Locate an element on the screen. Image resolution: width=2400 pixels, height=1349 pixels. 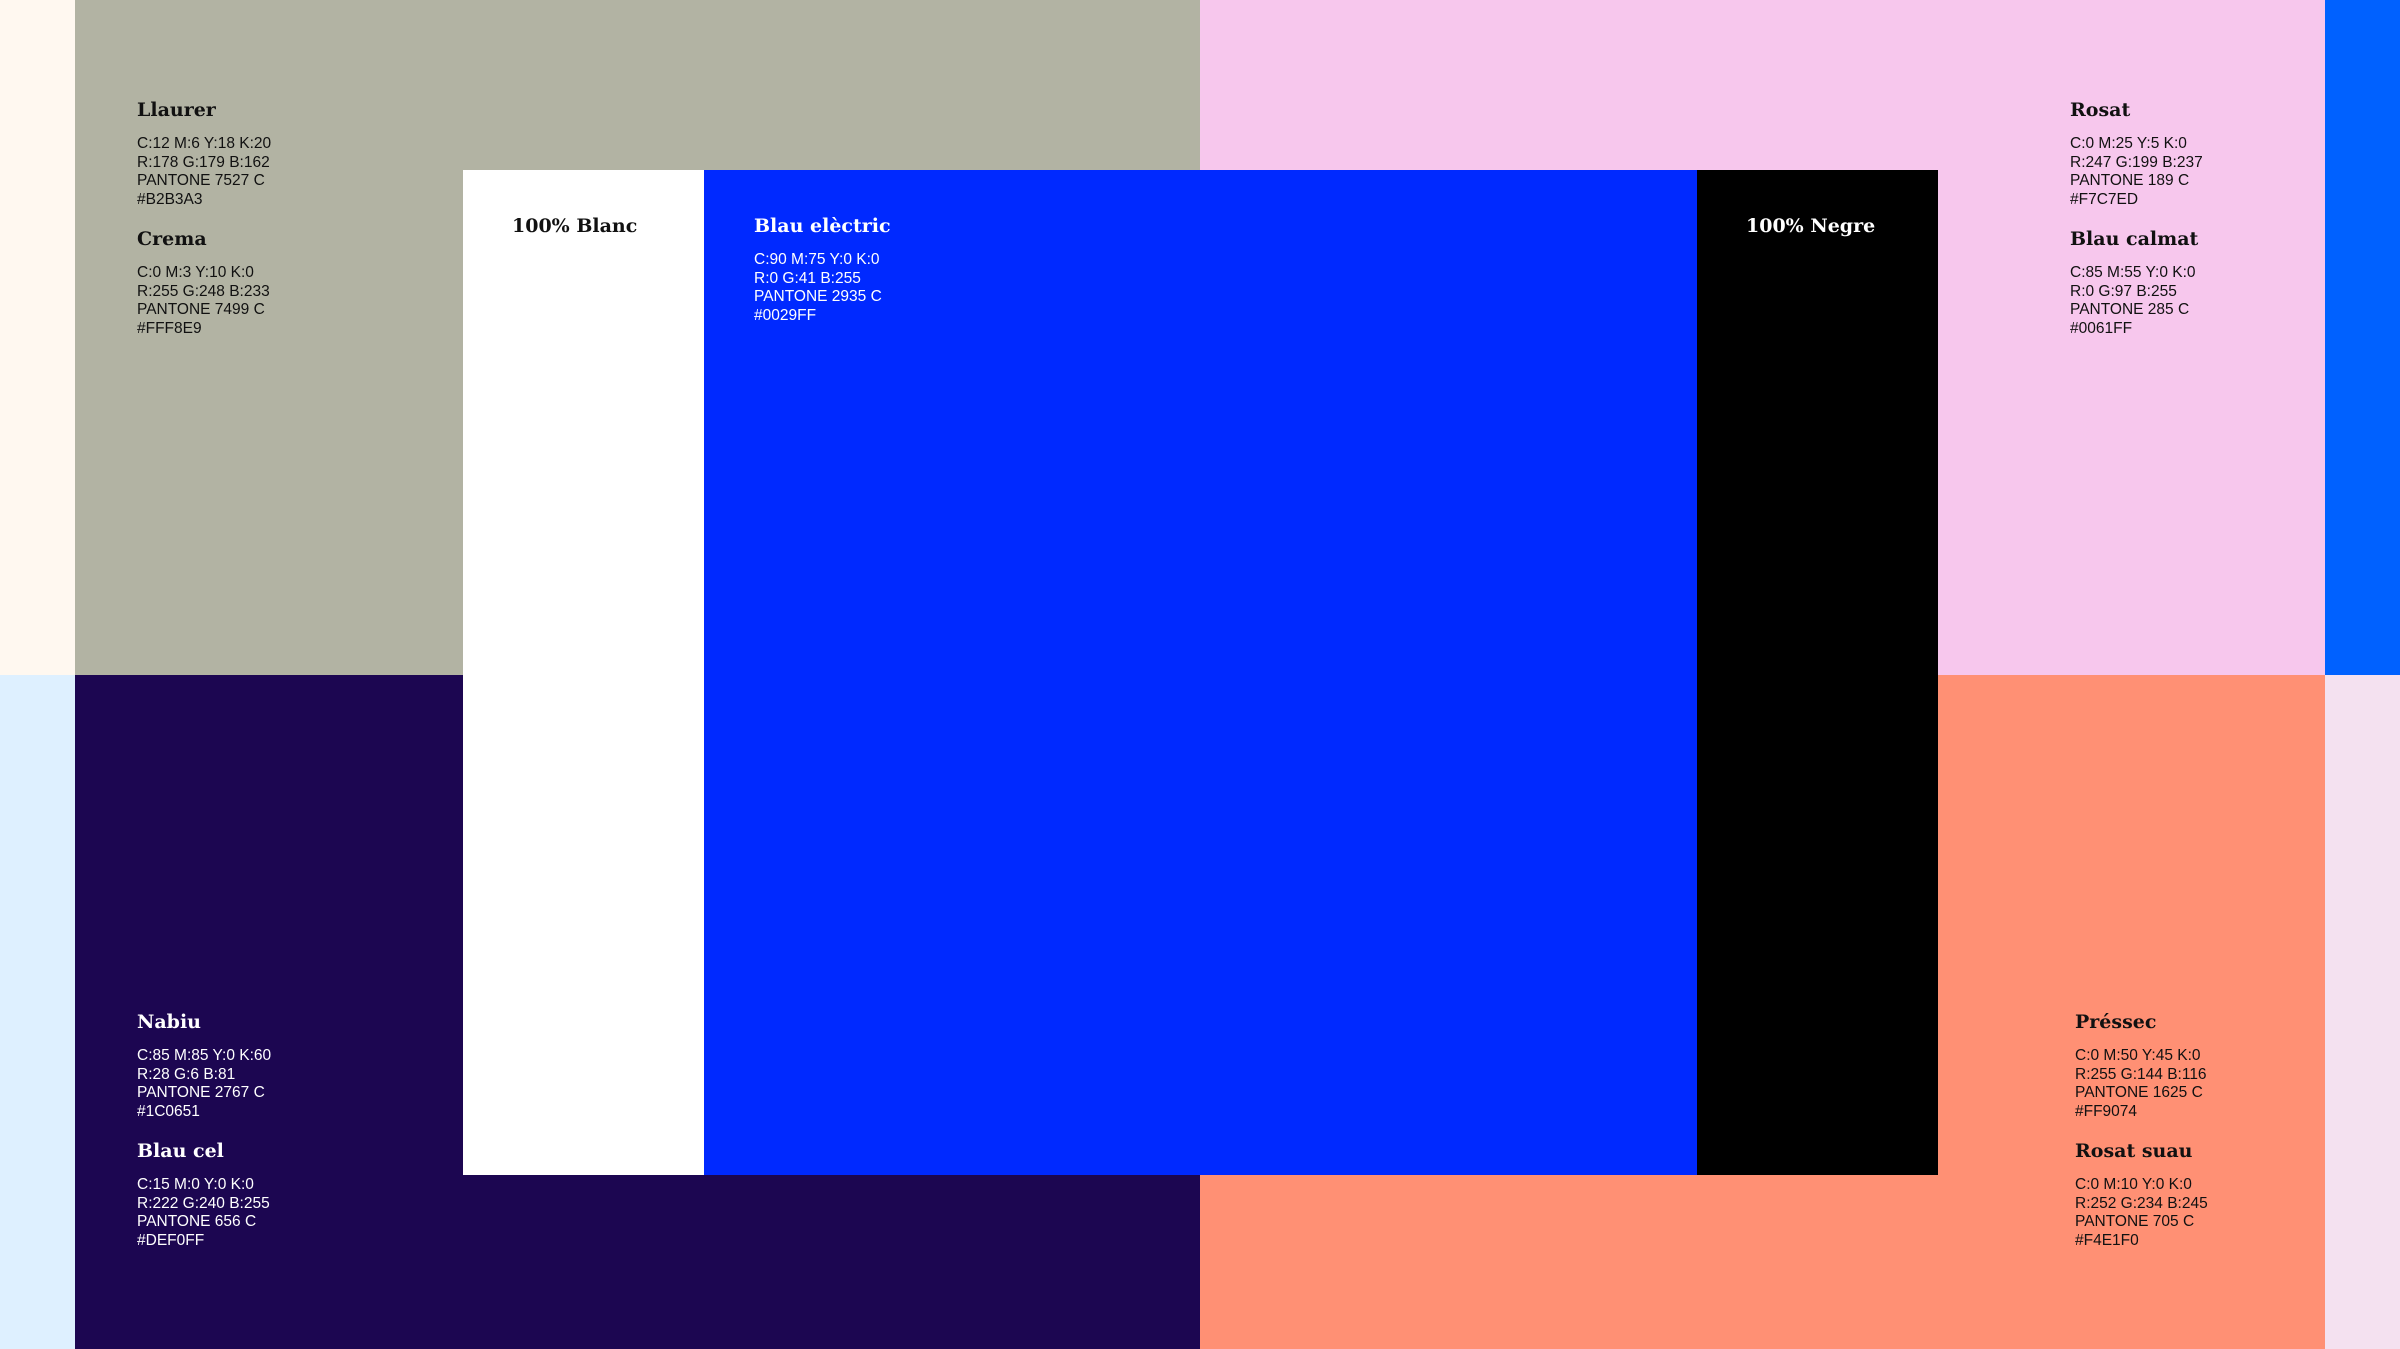
pantone-value: PANTONE 7527 C is located at coordinates (201, 180).